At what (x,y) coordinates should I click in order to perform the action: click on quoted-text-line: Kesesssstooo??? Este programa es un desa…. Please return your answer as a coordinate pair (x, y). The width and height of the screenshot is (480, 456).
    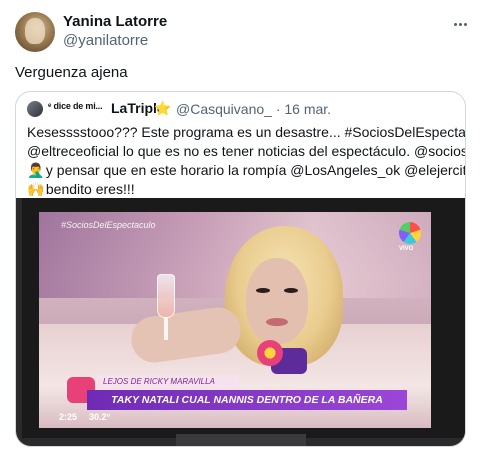
    Looking at the image, I should click on (246, 132).